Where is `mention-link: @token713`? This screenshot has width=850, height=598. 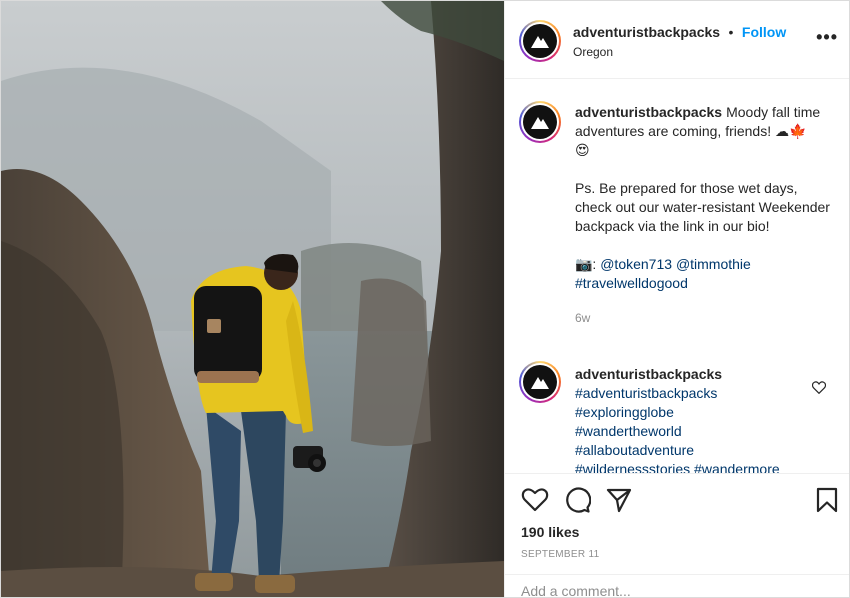 mention-link: @token713 is located at coordinates (636, 264).